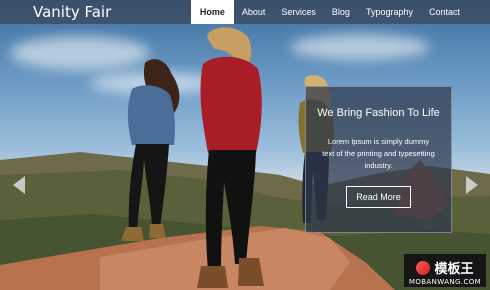 This screenshot has width=490, height=290. I want to click on watermark-main-text: 模板王, so click(454, 269).